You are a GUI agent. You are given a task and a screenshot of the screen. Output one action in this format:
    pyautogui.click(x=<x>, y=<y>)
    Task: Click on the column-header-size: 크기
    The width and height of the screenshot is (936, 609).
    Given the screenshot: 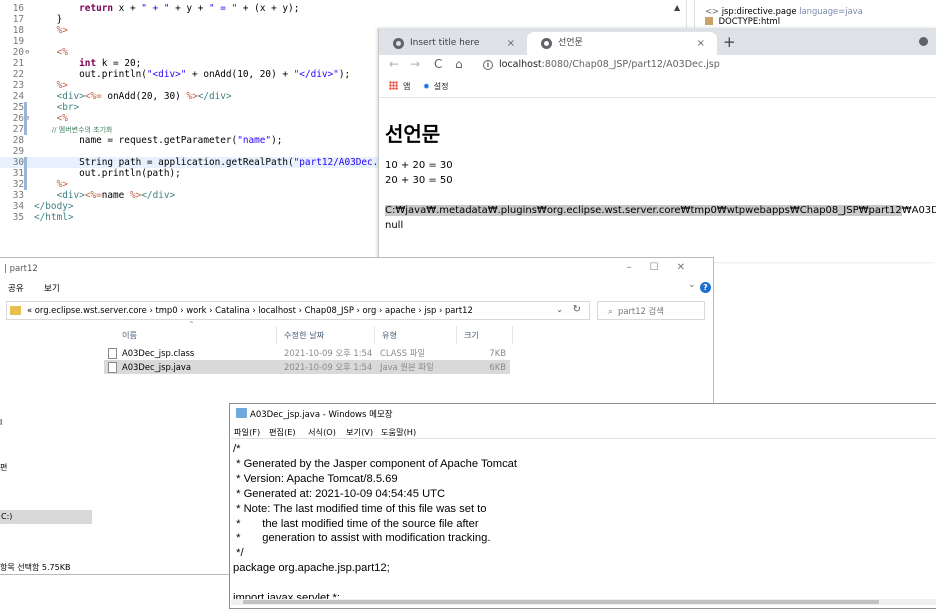 What is the action you would take?
    pyautogui.click(x=471, y=335)
    